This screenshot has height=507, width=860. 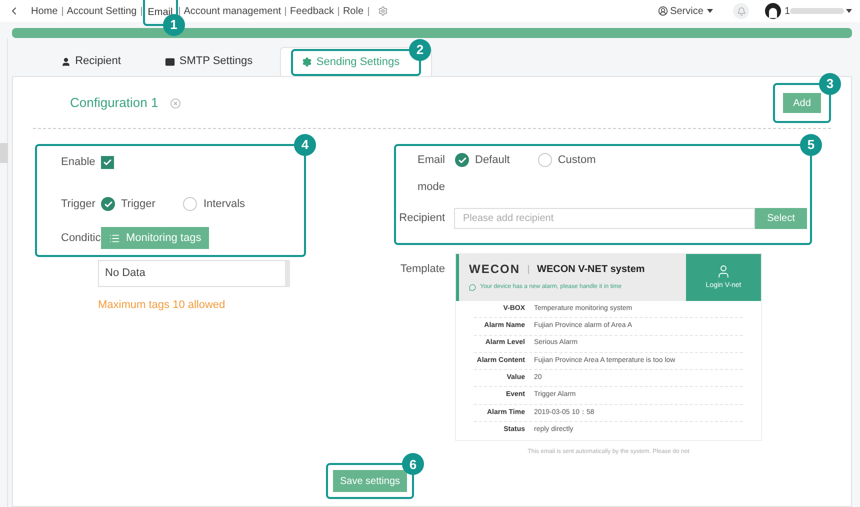 What do you see at coordinates (305, 145) in the screenshot?
I see `callout-number: 4` at bounding box center [305, 145].